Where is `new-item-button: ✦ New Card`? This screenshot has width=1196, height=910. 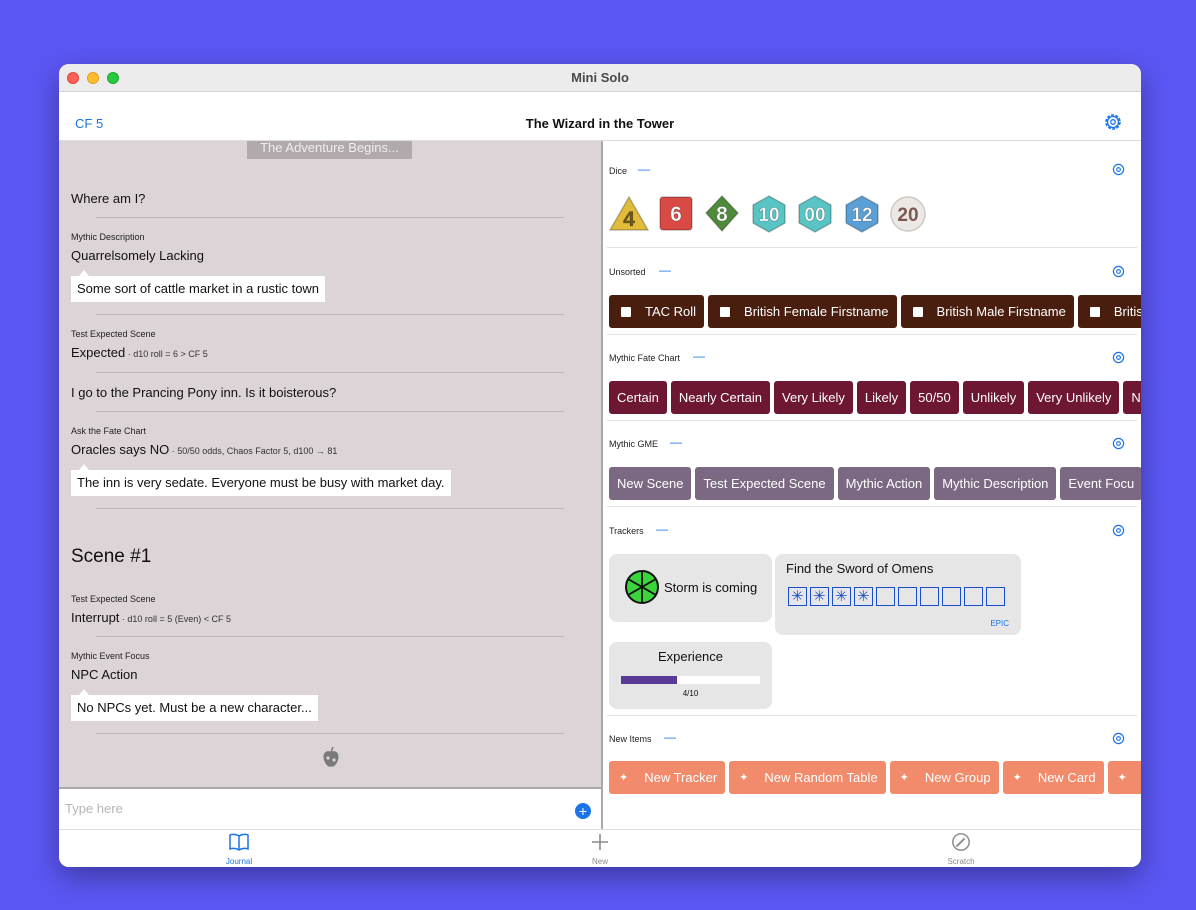
new-item-button: ✦ New Card is located at coordinates (1053, 777).